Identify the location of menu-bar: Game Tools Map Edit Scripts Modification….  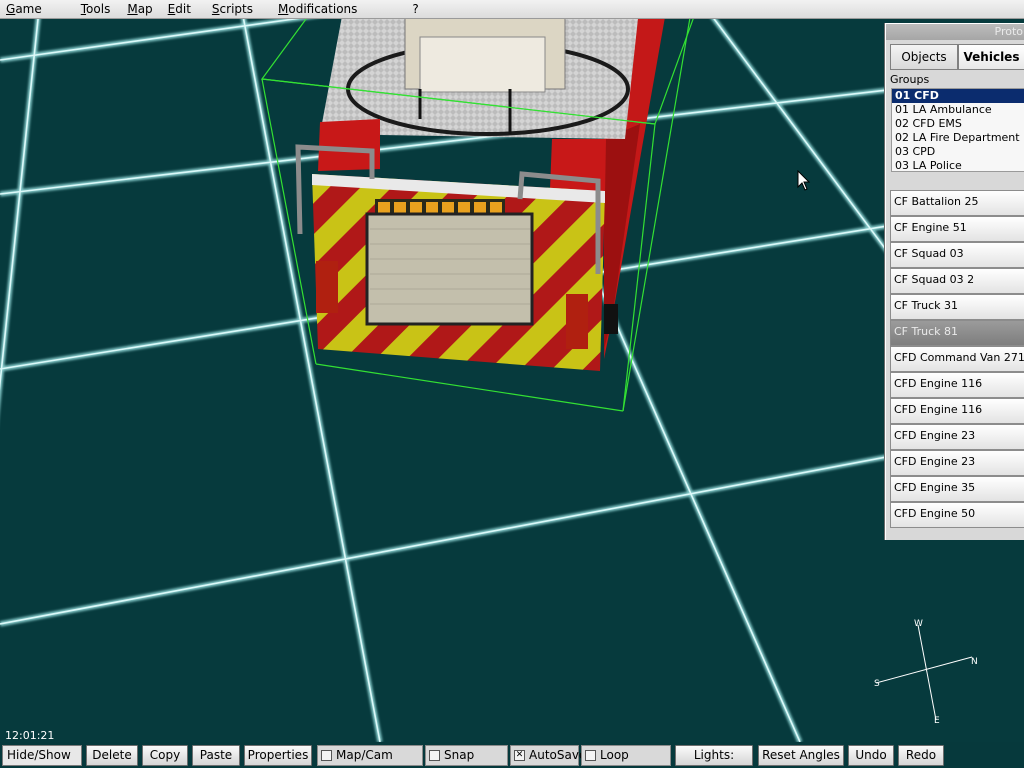
(512, 9).